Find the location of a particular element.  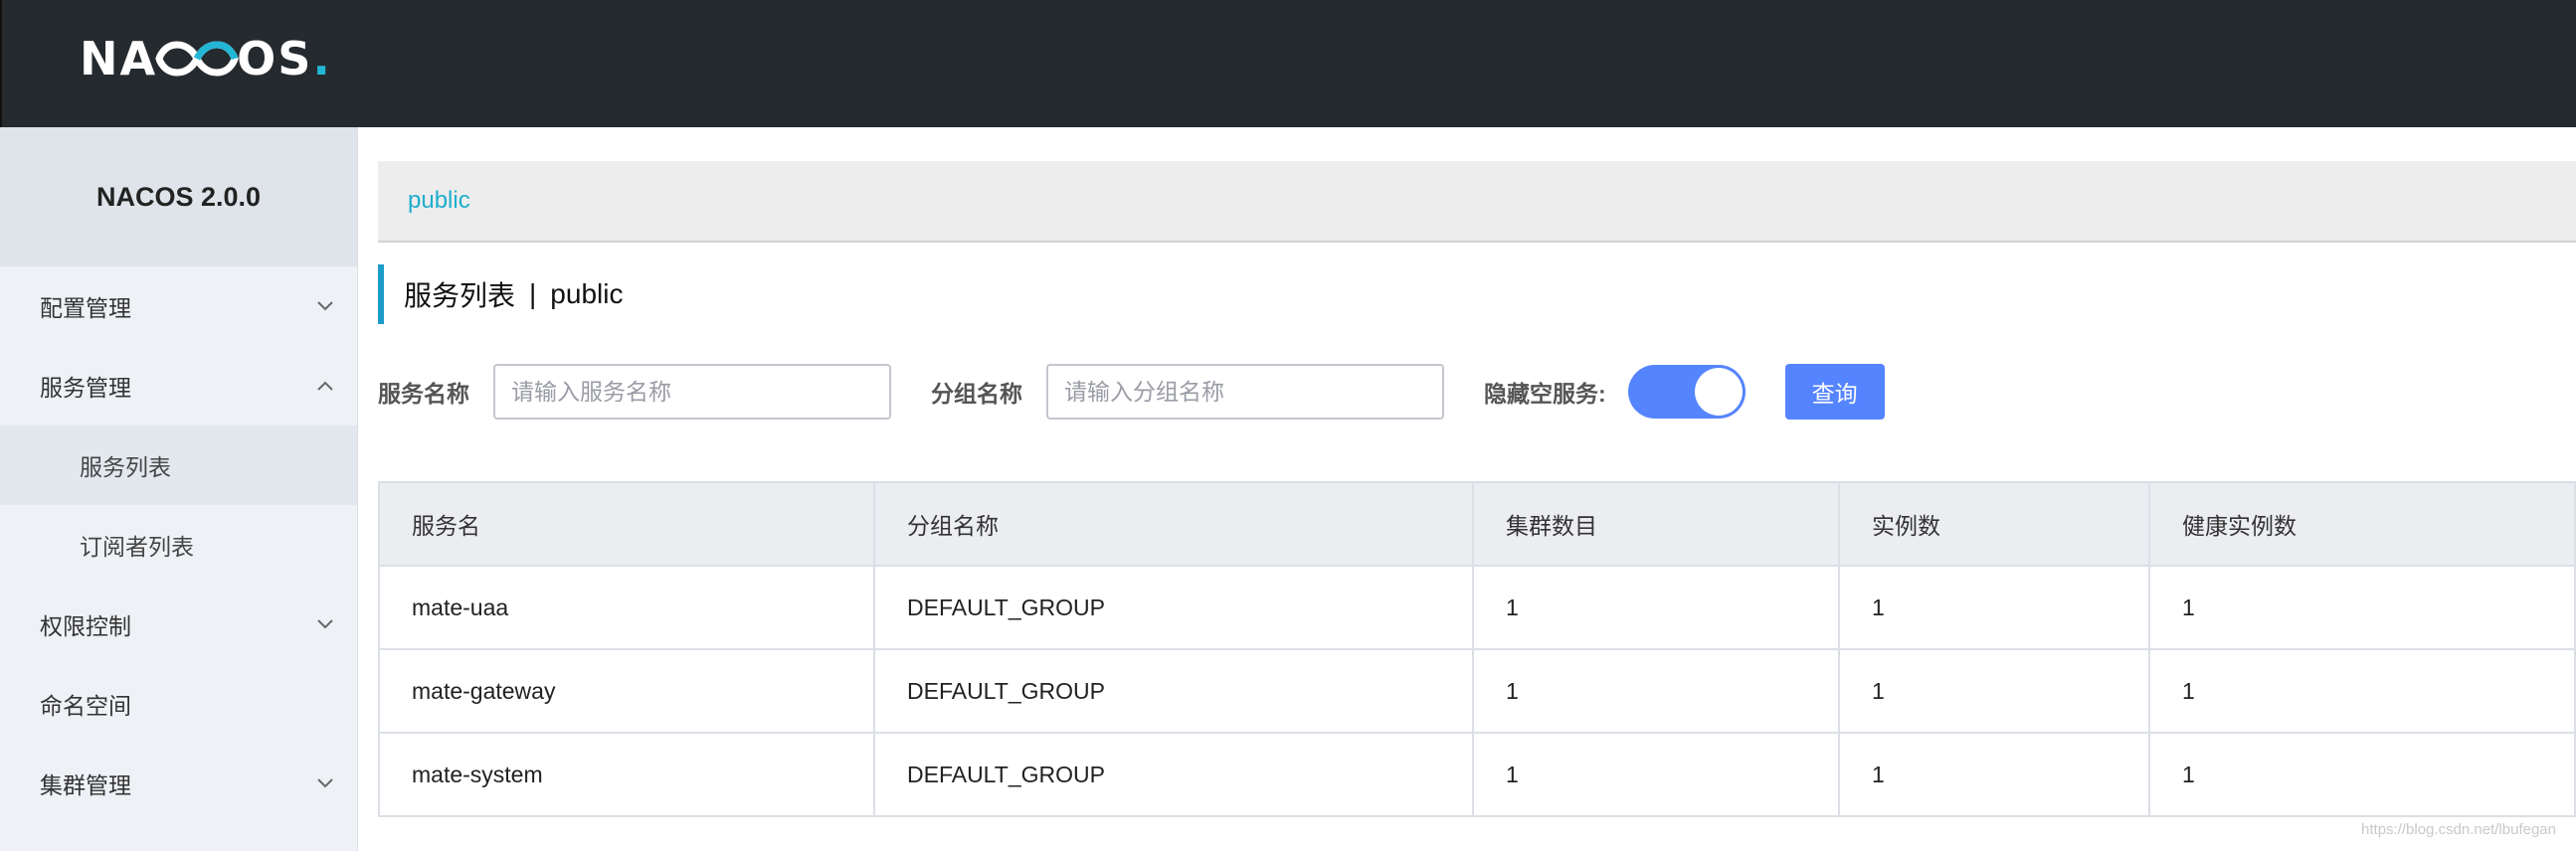

filter-row: 服务名称 分组名称 隐藏空服务: 查询 is located at coordinates (1131, 392).